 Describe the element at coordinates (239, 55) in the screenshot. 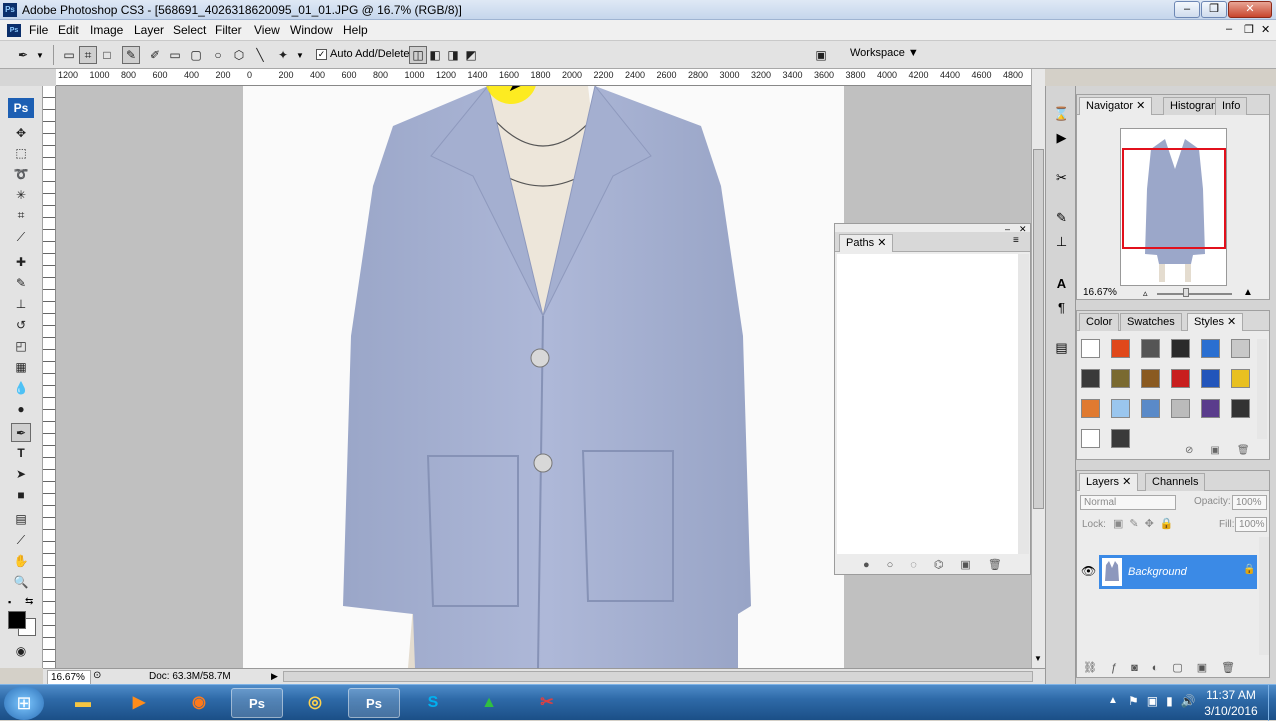

I see `polygon-icon: ⬡` at that location.